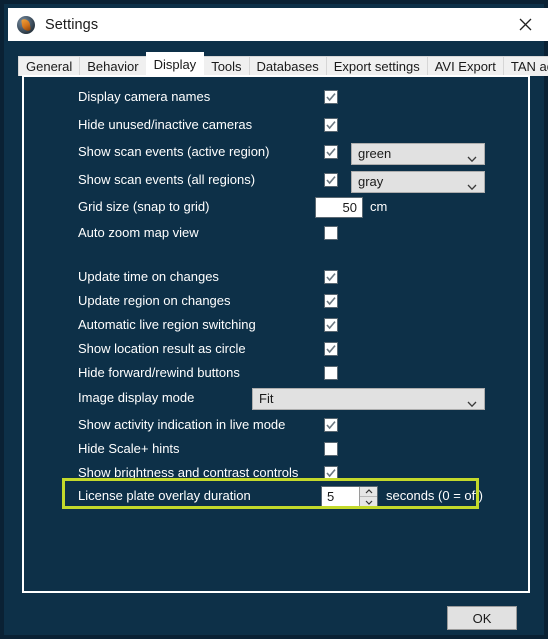 The height and width of the screenshot is (639, 548). I want to click on setting-row-grid-size: Grid size (snap to grid) 50 cm, so click(276, 207).